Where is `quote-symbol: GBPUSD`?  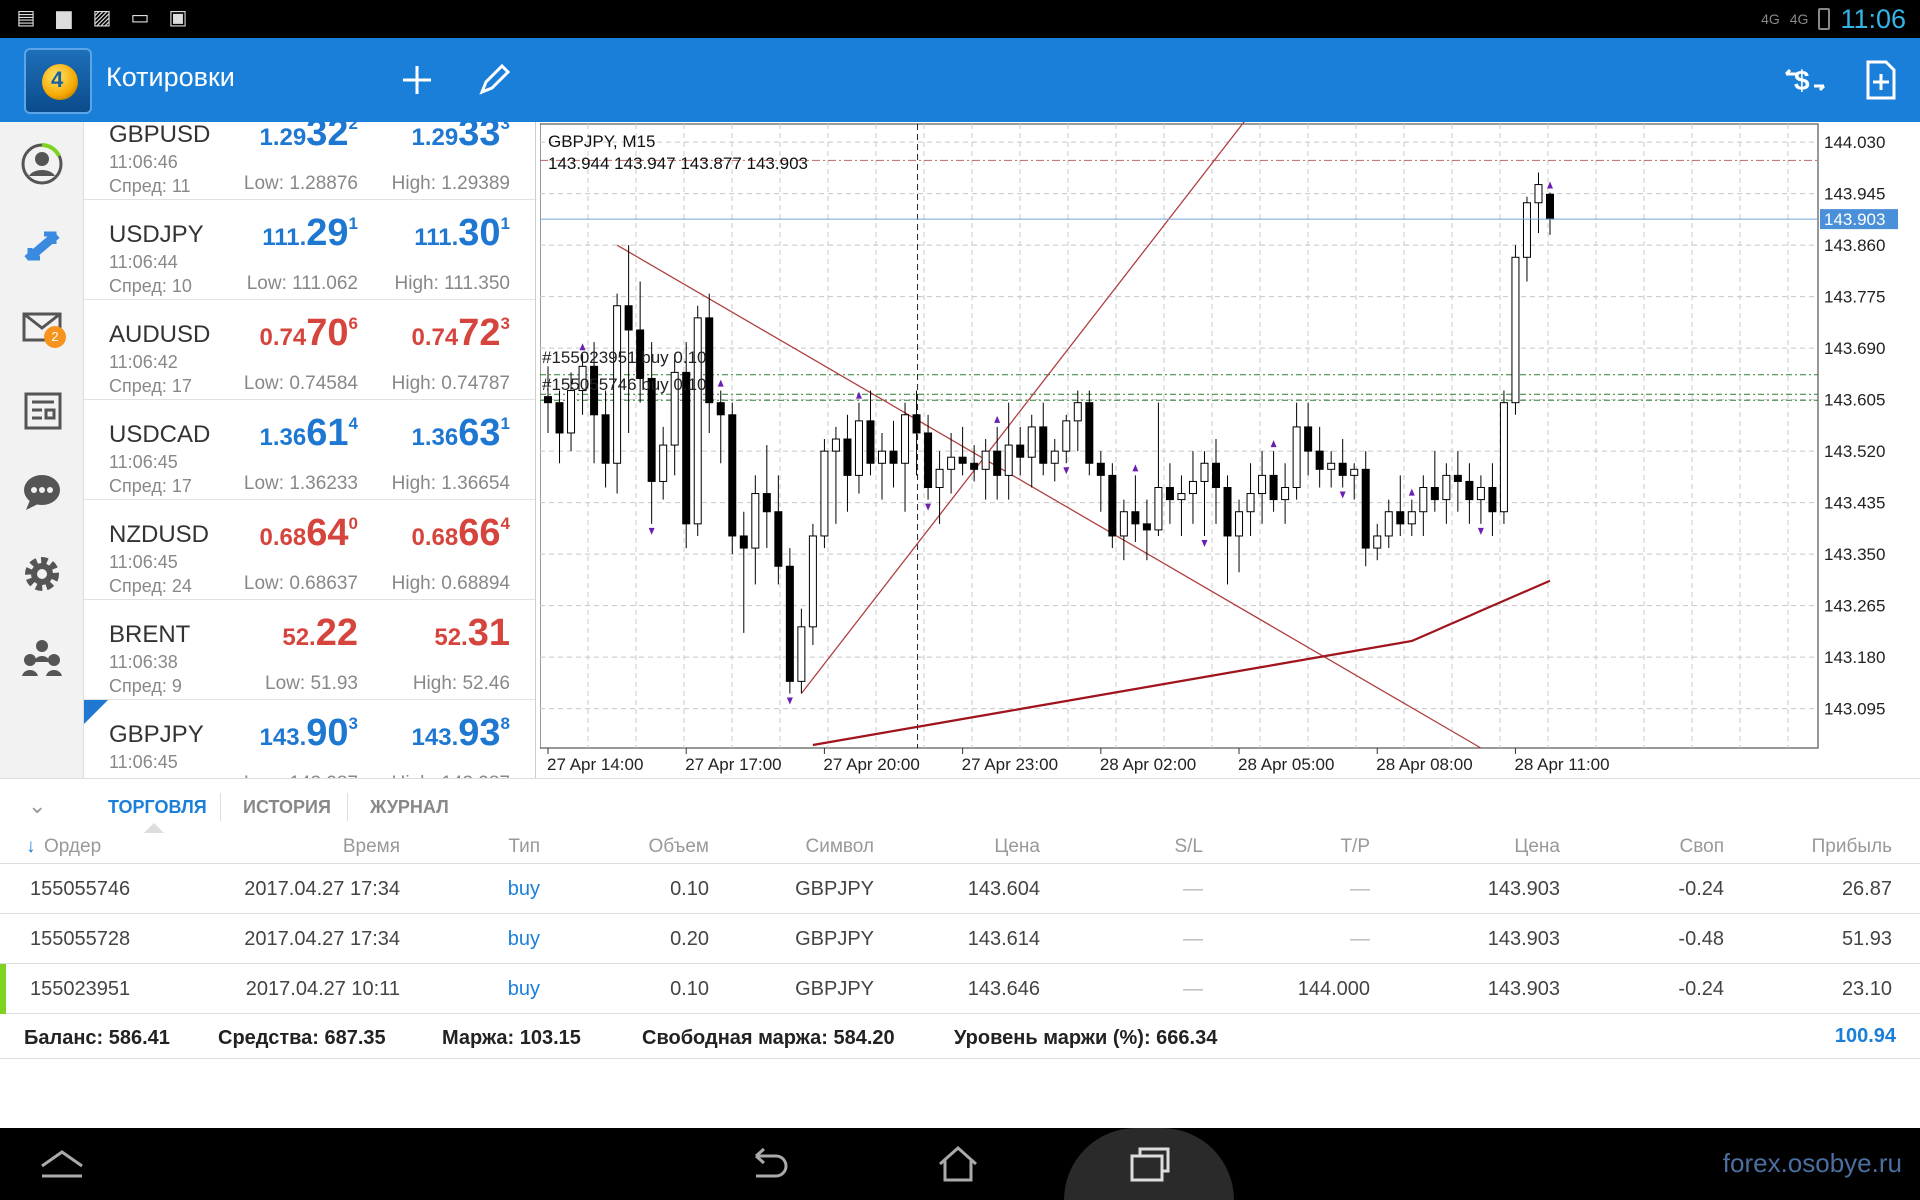 quote-symbol: GBPUSD is located at coordinates (160, 135).